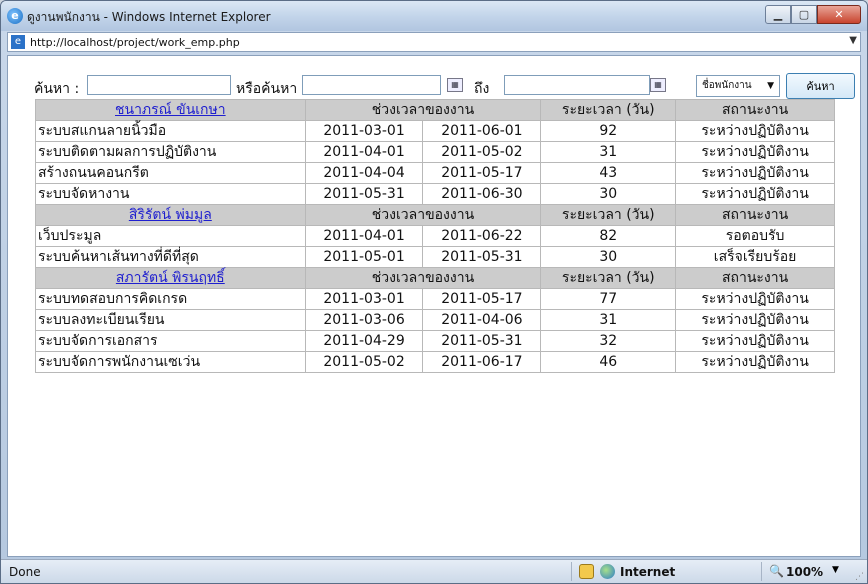 The height and width of the screenshot is (584, 868). I want to click on employee-link: ชนาภรณ์ ขันเกษา, so click(170, 110).